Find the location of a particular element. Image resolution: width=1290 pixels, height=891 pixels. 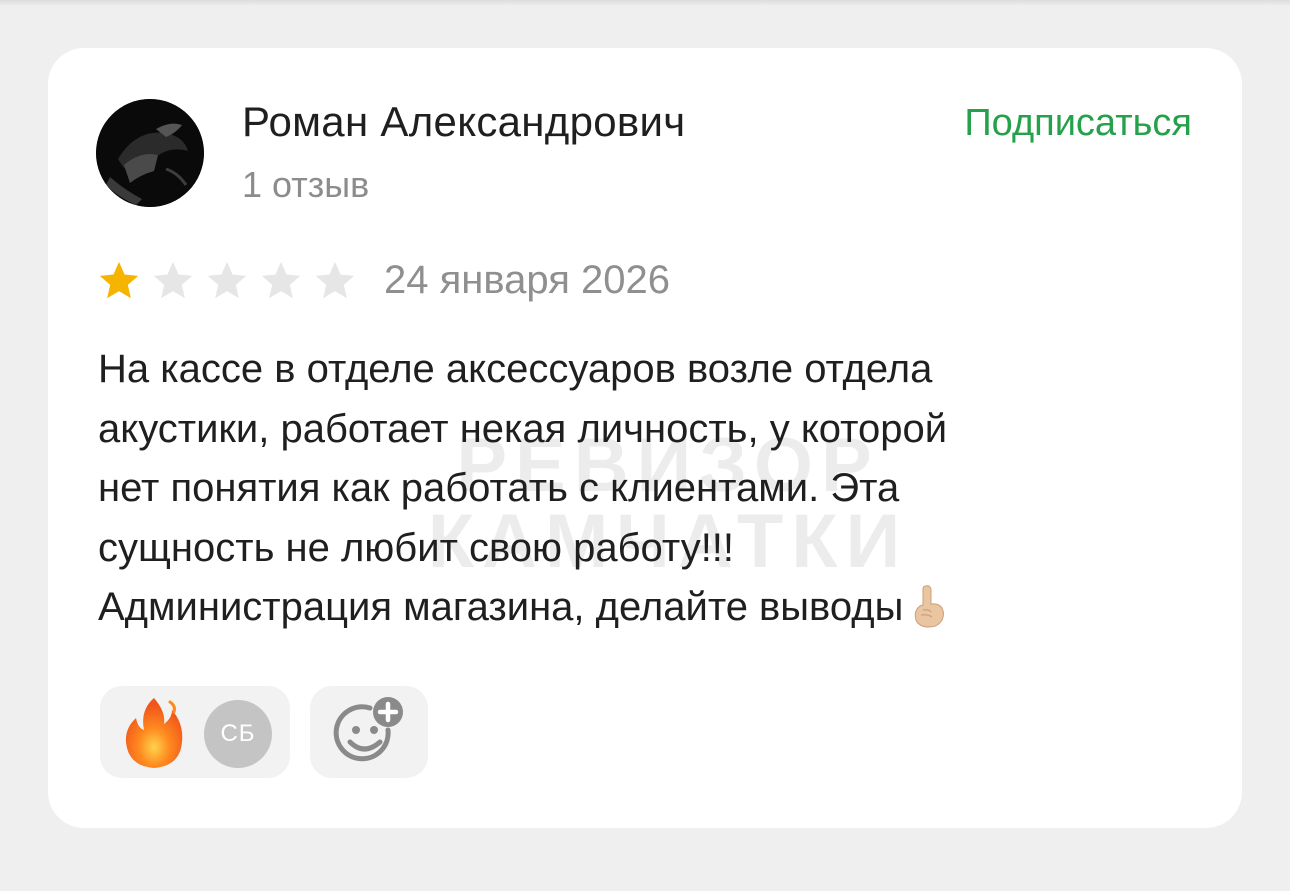

subscribe-button: Подписаться is located at coordinates (1078, 123).